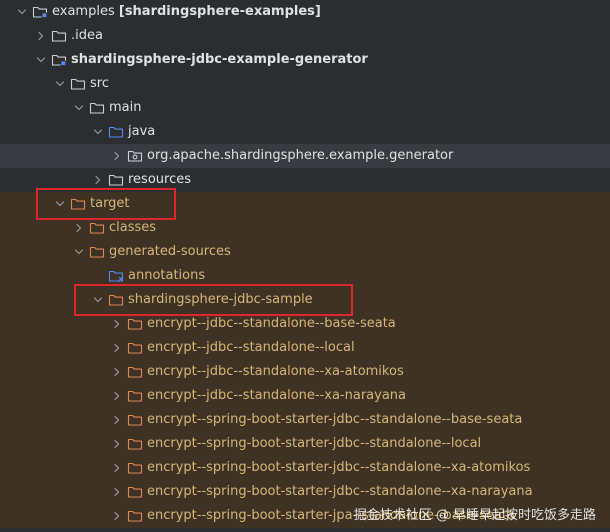 The width and height of the screenshot is (610, 532). I want to click on tree-row: examples [shardingsphere-examples], so click(305, 12).